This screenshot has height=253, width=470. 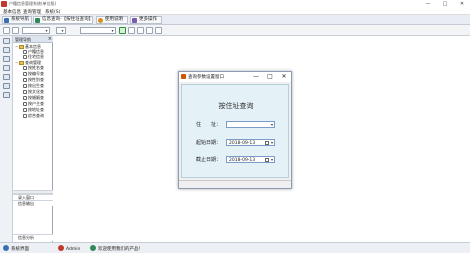 I want to click on tab-label: 使用说明, so click(x=114, y=19).